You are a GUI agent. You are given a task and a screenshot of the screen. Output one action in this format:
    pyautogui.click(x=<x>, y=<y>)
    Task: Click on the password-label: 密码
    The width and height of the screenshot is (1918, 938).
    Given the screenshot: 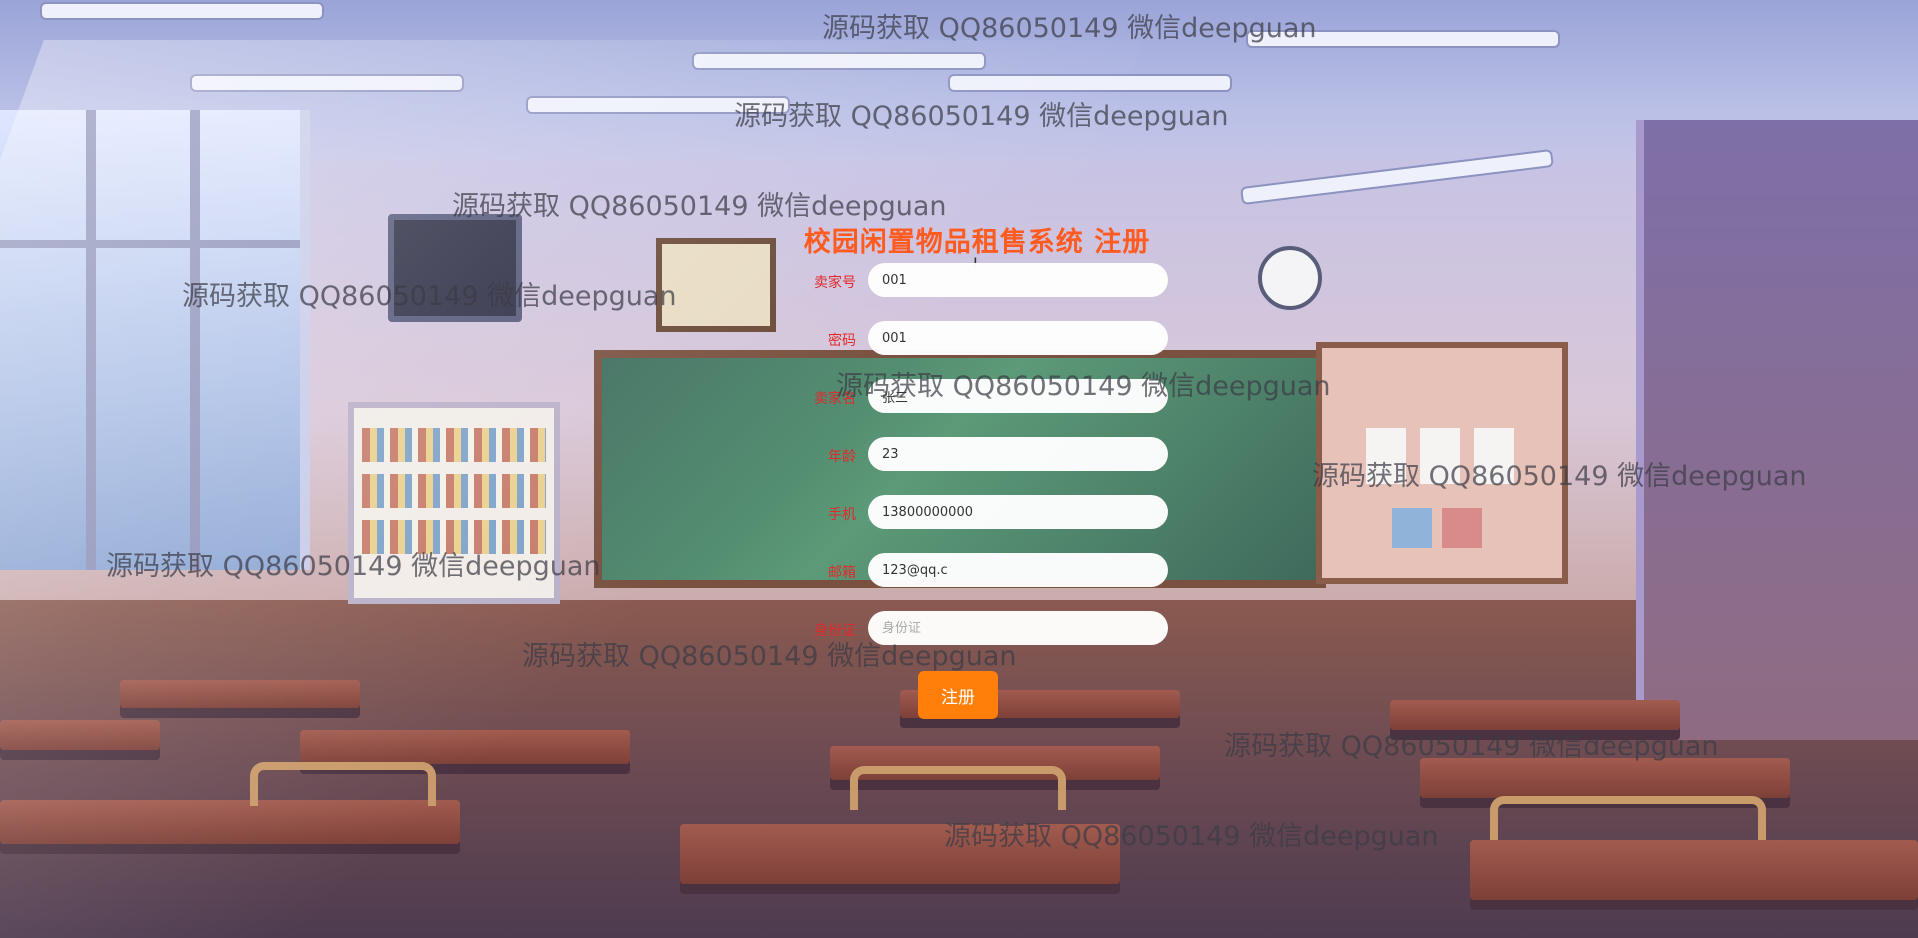 What is the action you would take?
    pyautogui.click(x=842, y=341)
    